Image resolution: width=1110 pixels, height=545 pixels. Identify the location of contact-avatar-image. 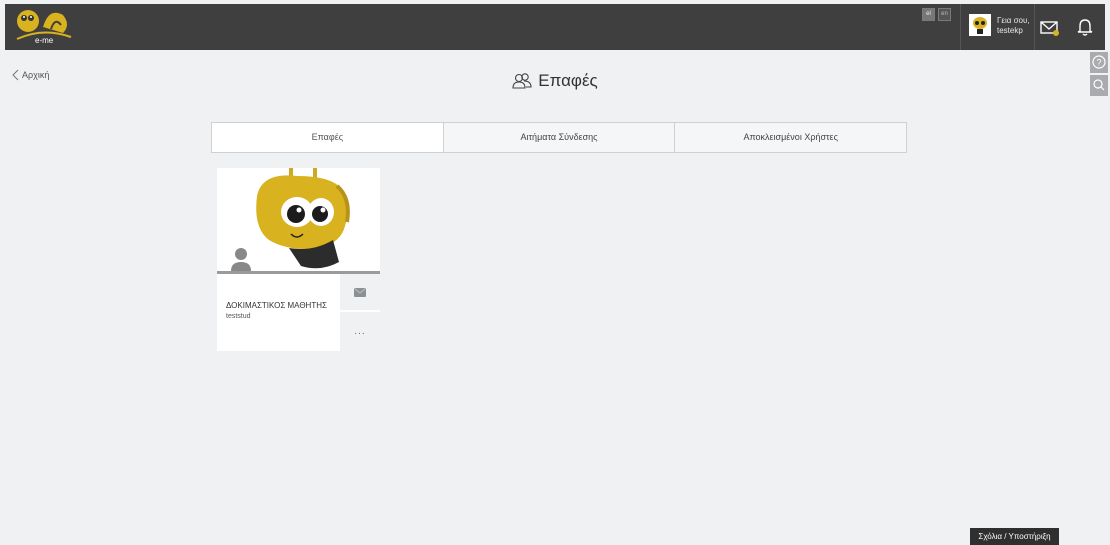
(298, 219).